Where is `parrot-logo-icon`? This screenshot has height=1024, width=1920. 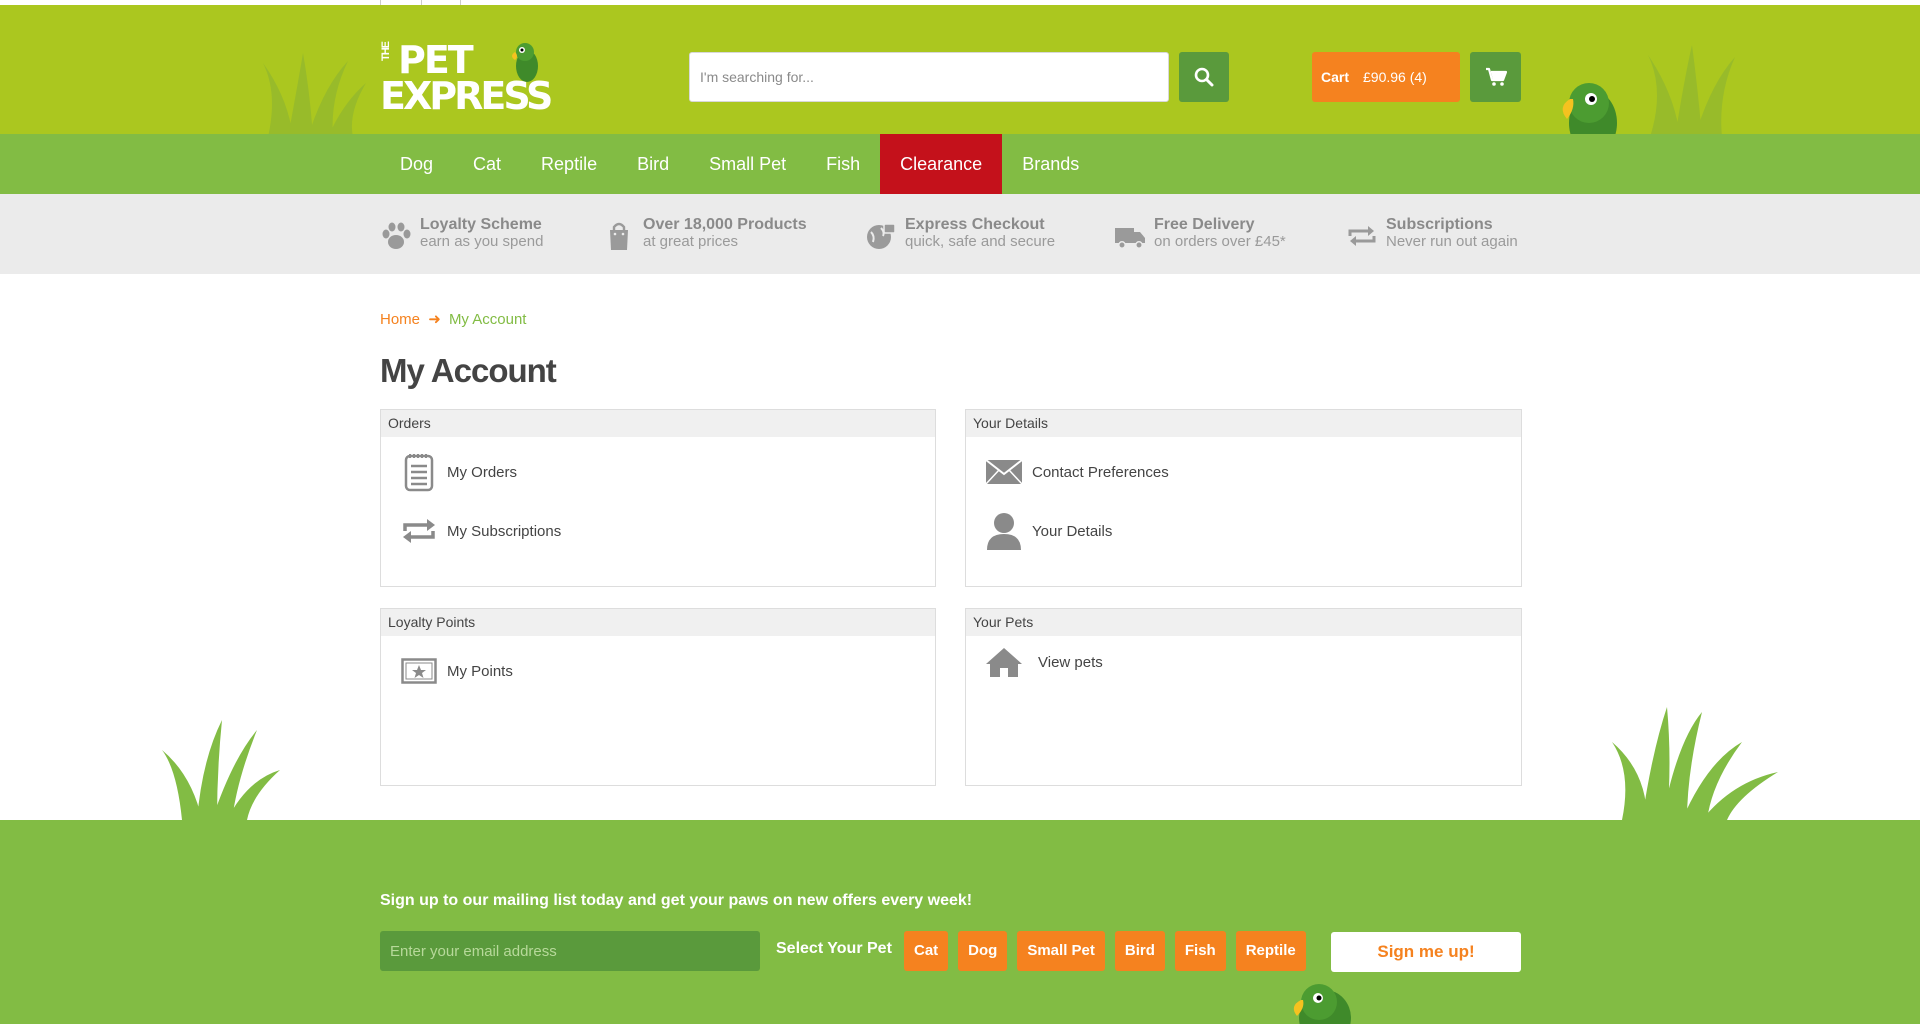
parrot-logo-icon is located at coordinates (525, 62).